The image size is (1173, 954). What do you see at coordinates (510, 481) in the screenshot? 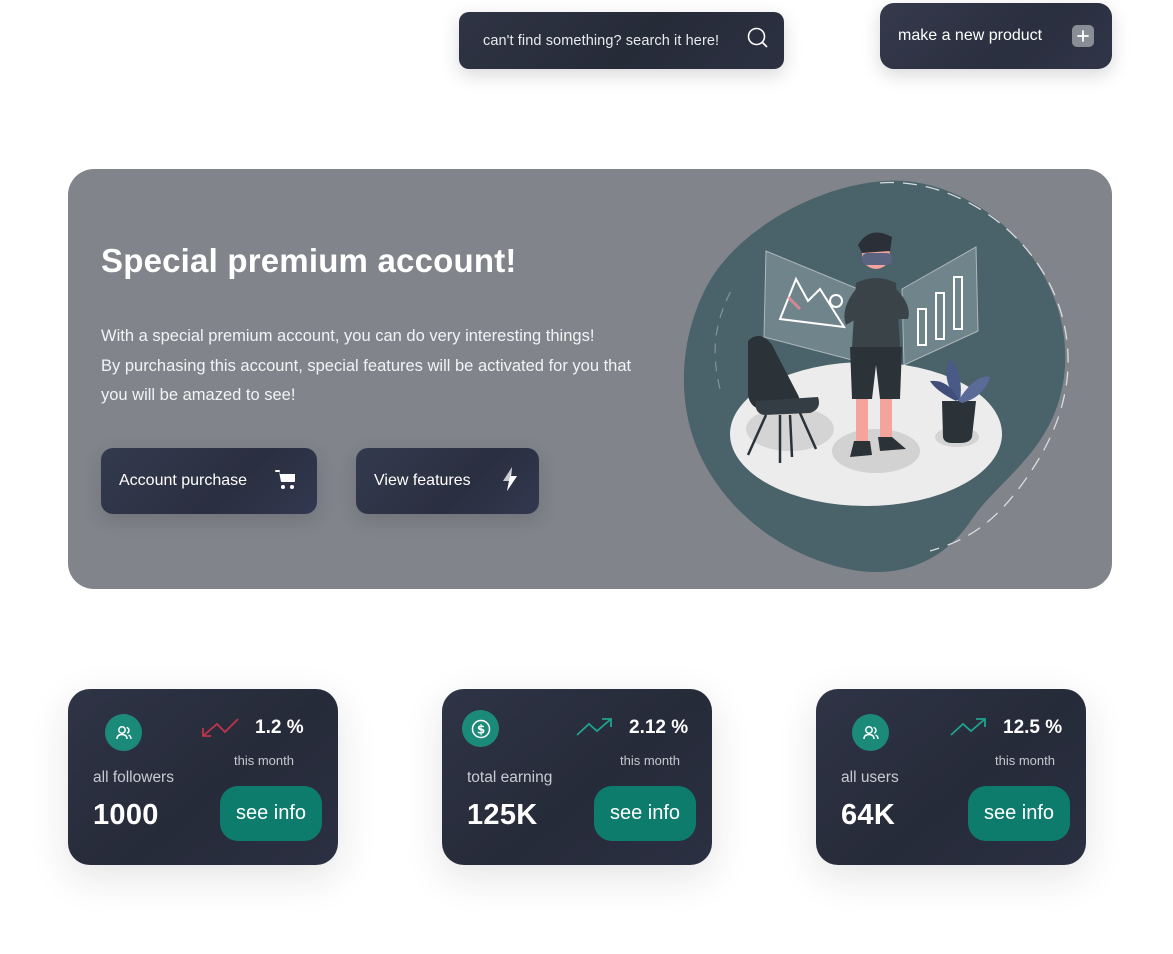
I see `lightning-icon` at bounding box center [510, 481].